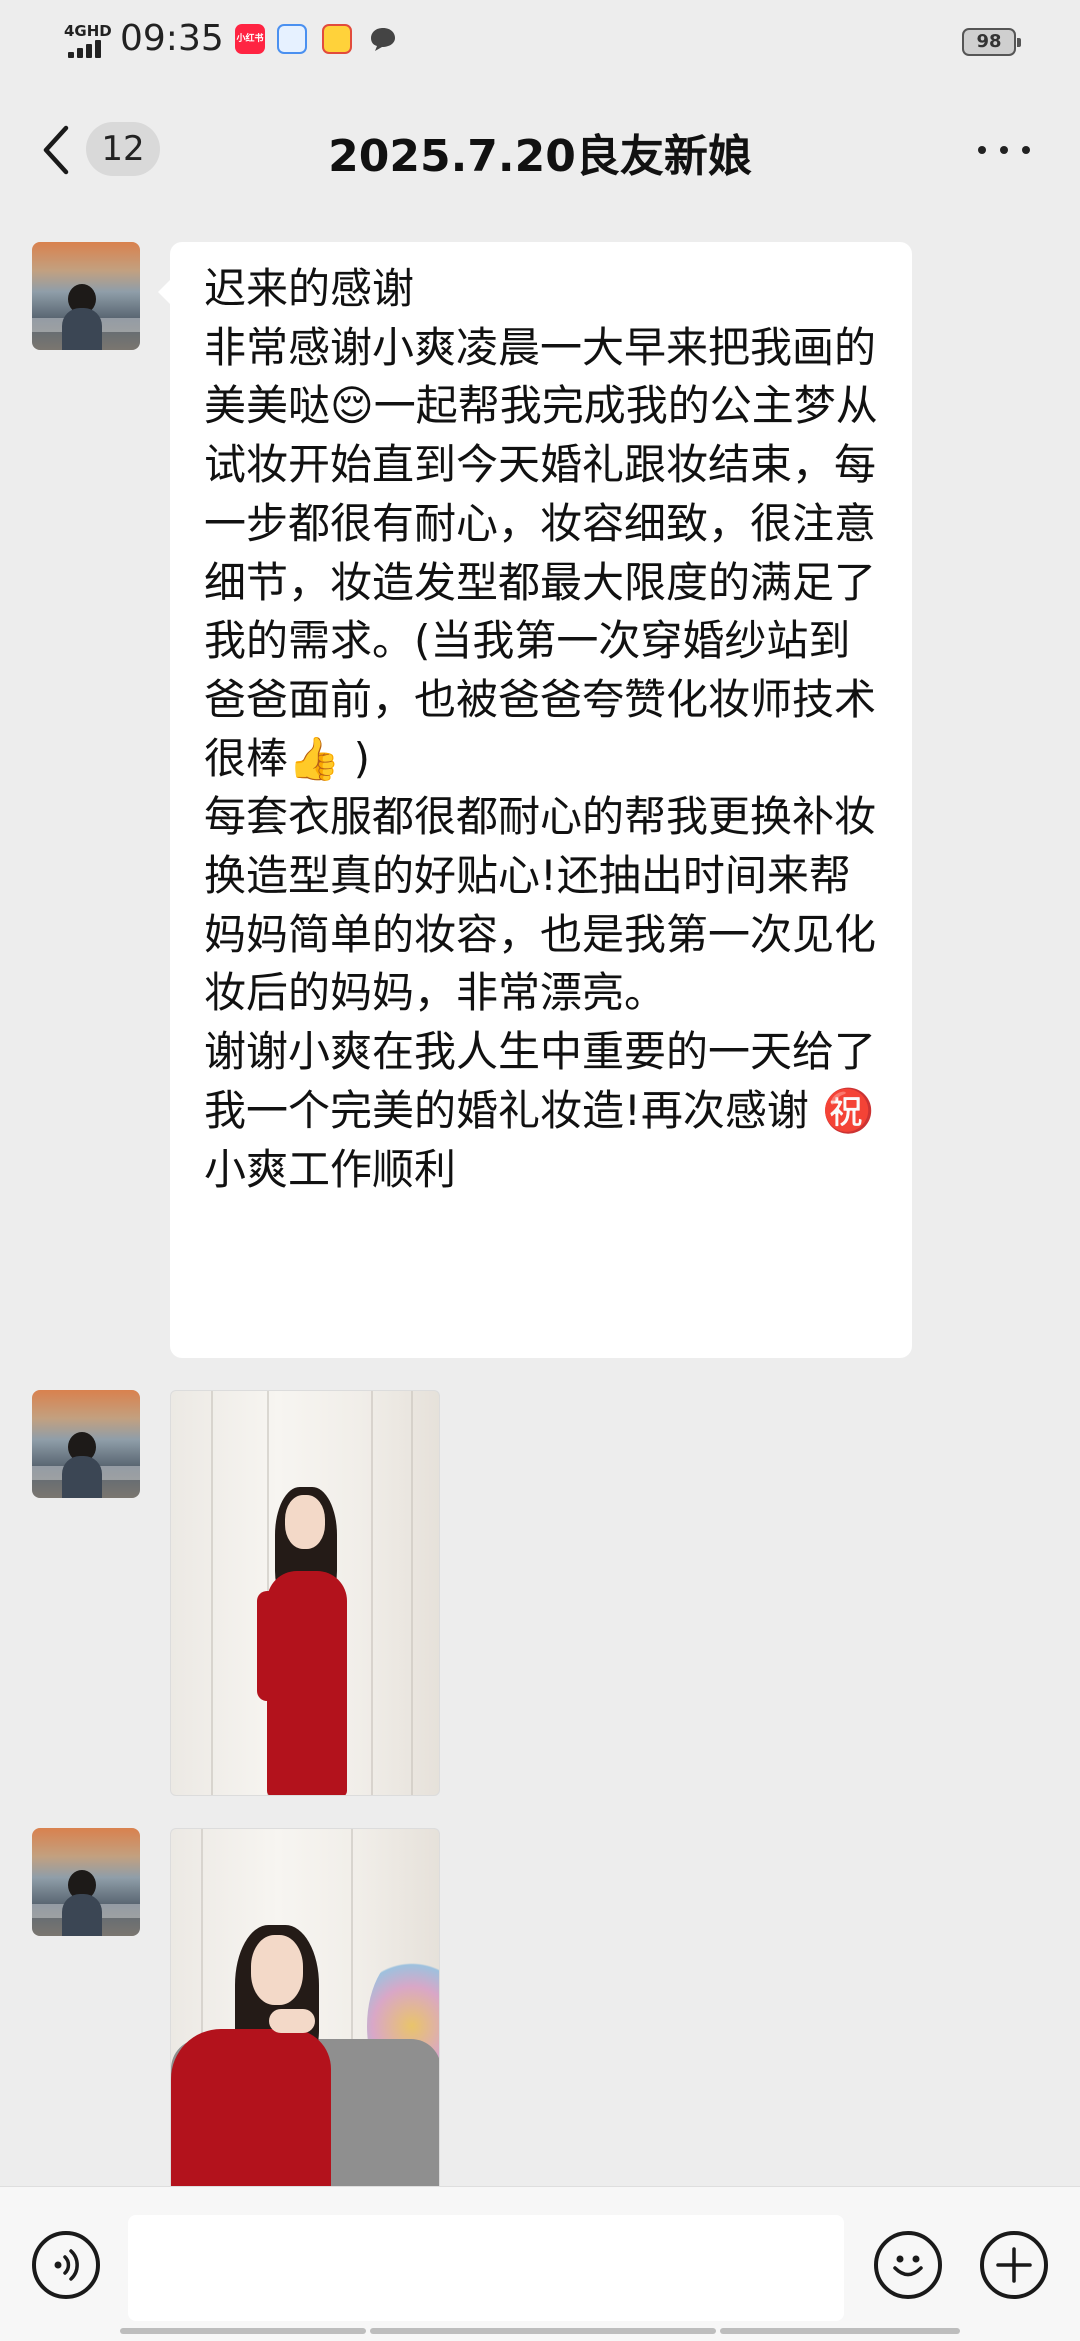 This screenshot has width=1080, height=2341. What do you see at coordinates (540, 40) in the screenshot?
I see `status-bar: 4GHD 09:35 小红书 98` at bounding box center [540, 40].